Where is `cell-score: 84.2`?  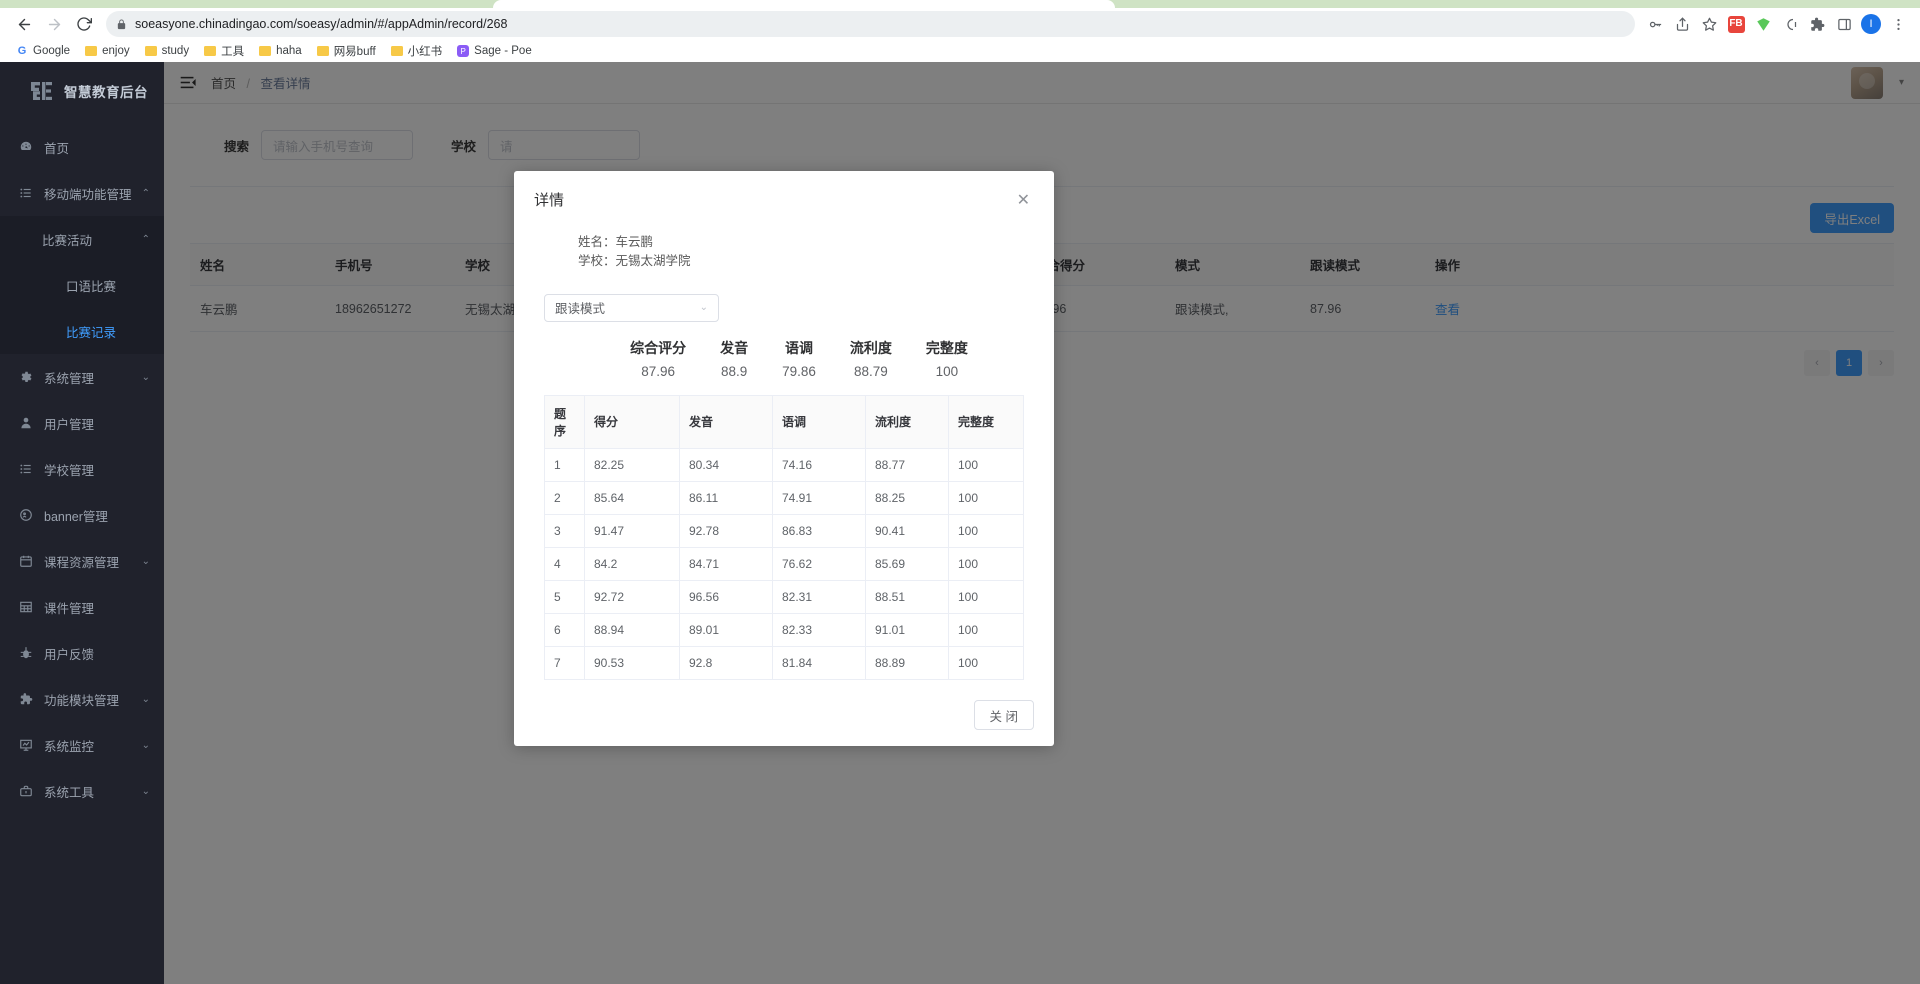 cell-score: 84.2 is located at coordinates (632, 564).